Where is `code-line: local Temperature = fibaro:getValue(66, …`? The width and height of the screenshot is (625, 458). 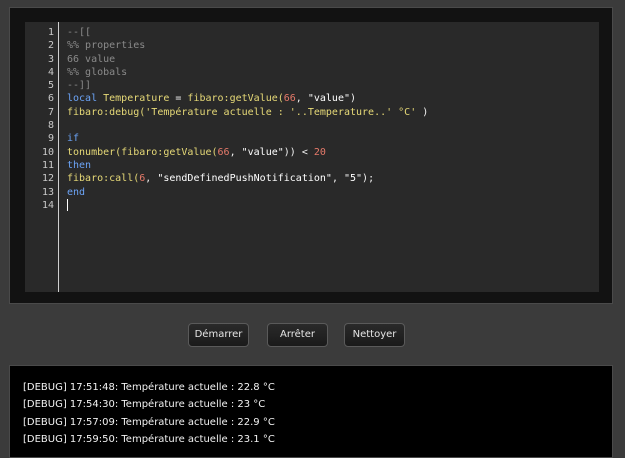
code-line: local Temperature = fibaro:getValue(66, … is located at coordinates (333, 98).